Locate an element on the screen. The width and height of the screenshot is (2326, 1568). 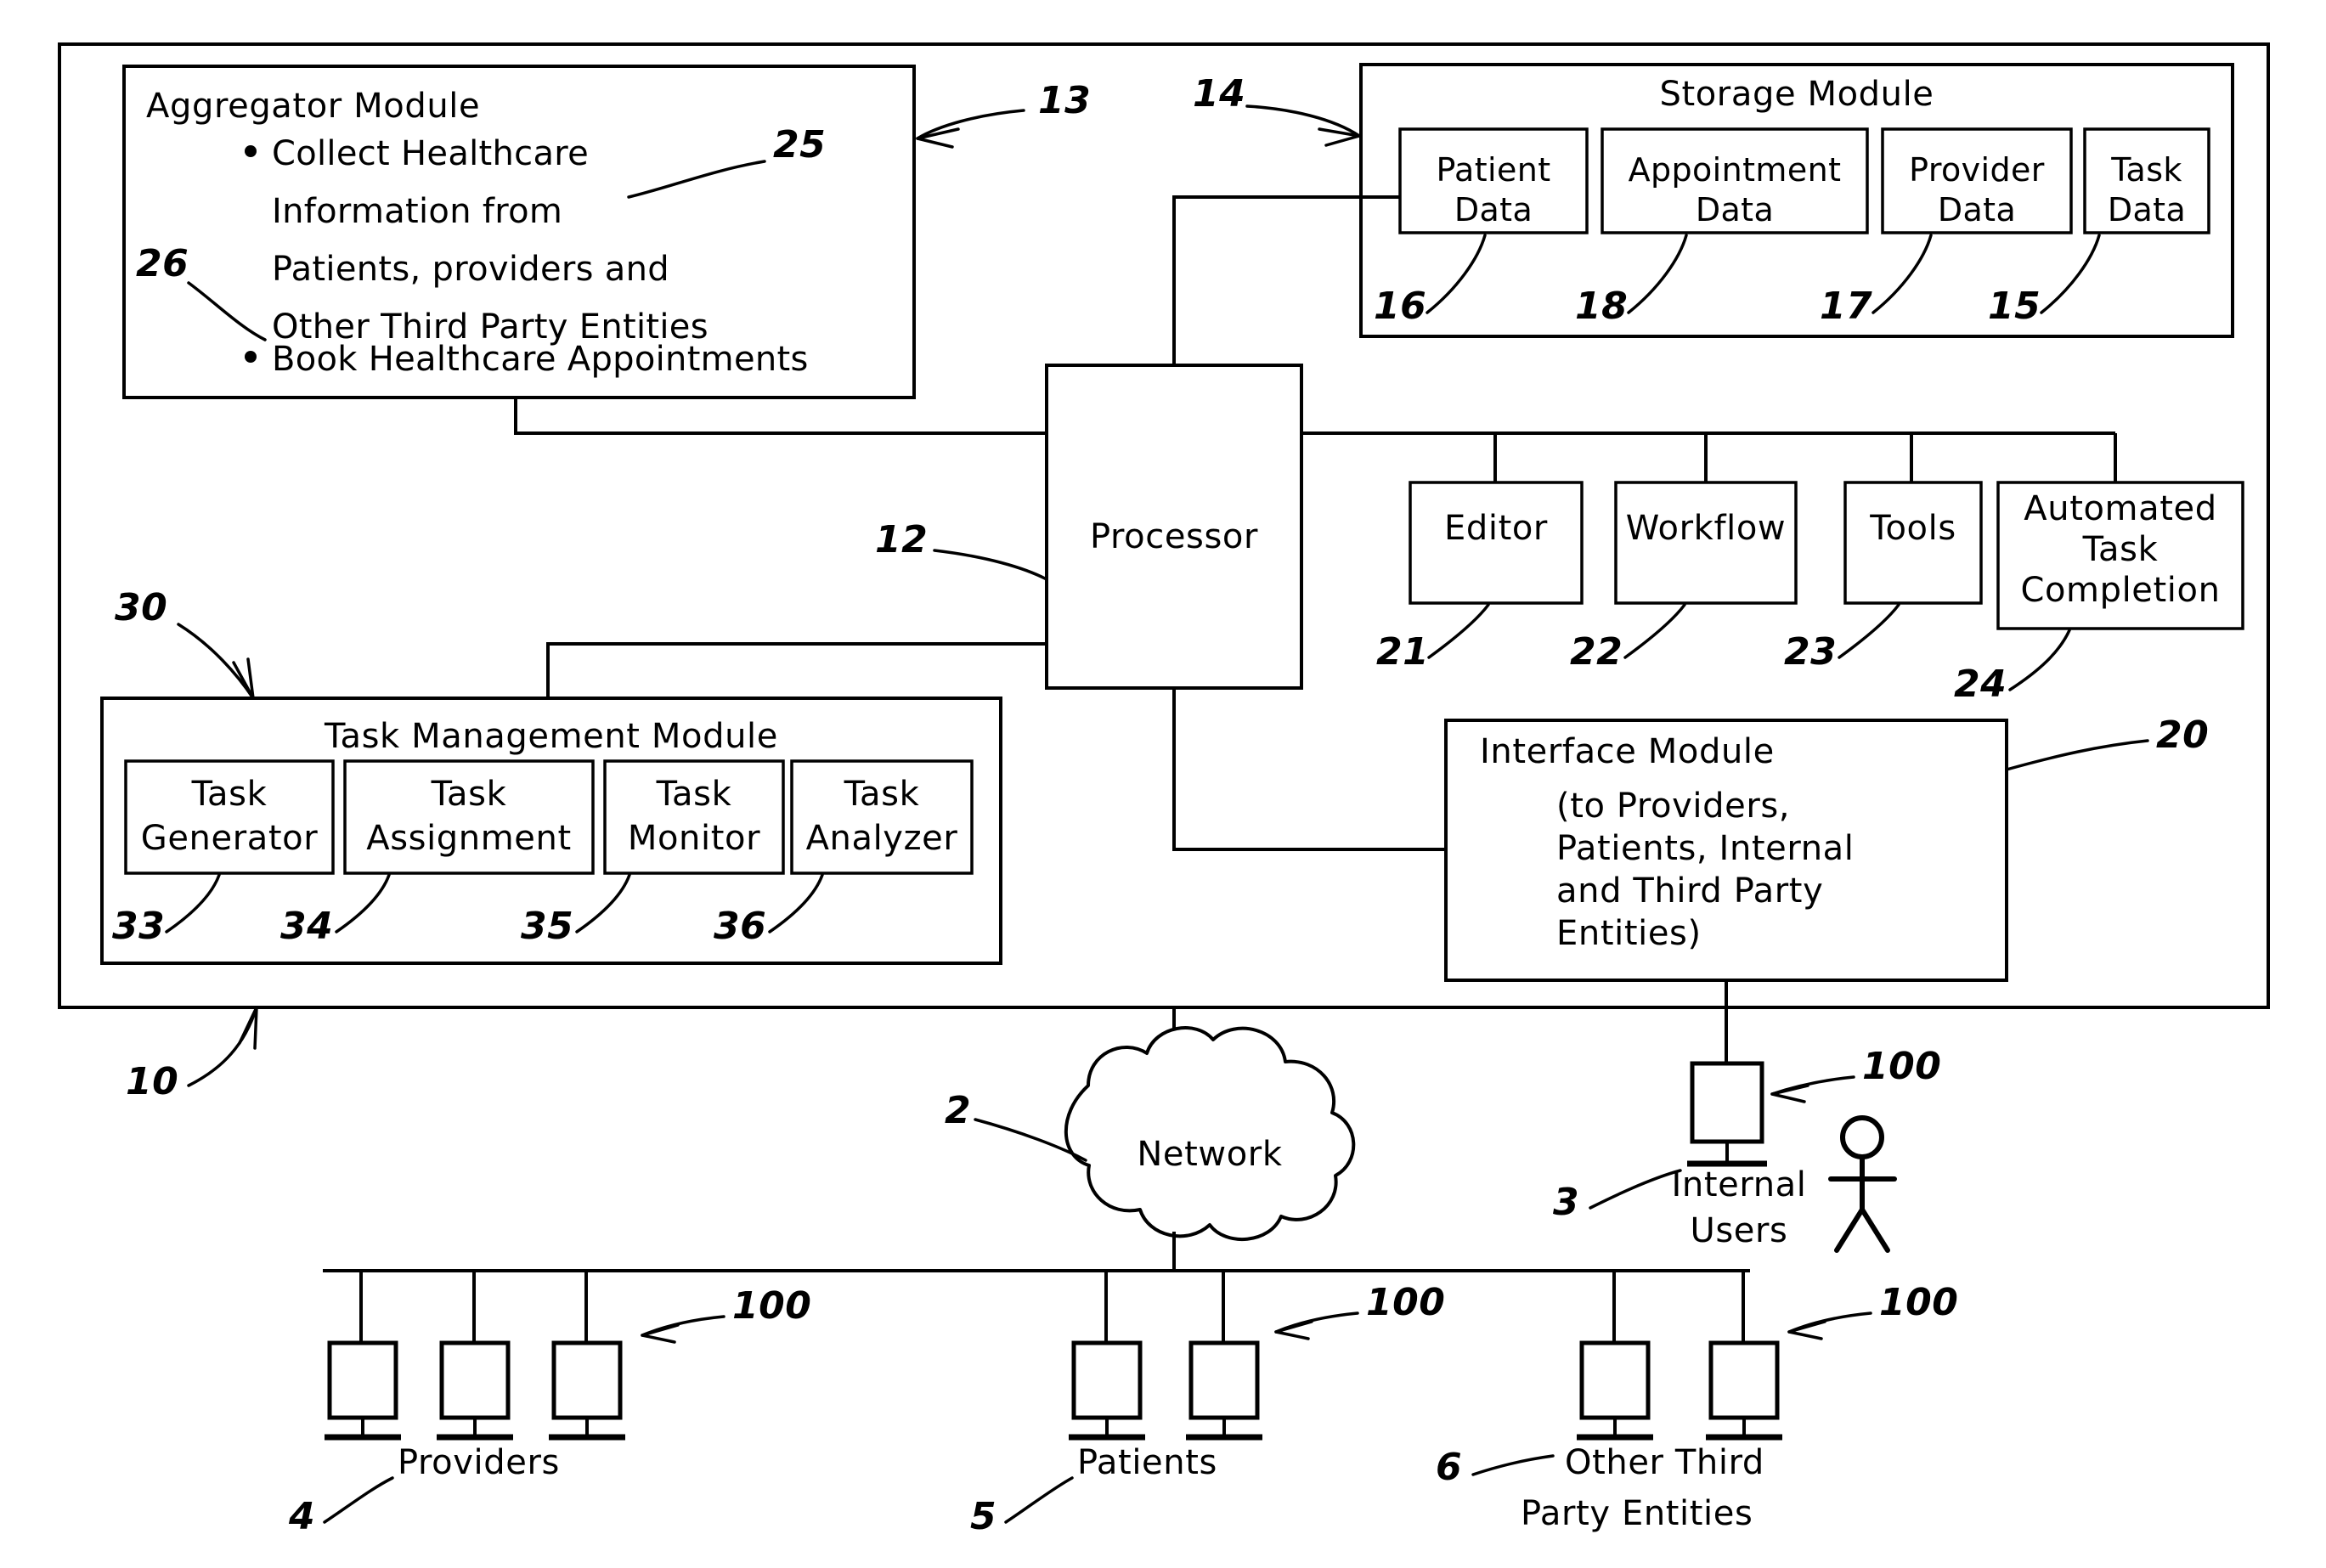
network-cloud-icon is located at coordinates (1210, 1134).